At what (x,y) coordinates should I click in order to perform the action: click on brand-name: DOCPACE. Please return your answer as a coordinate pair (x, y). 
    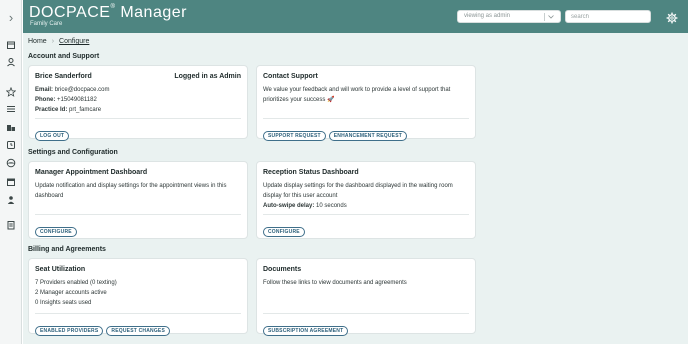
    Looking at the image, I should click on (70, 12).